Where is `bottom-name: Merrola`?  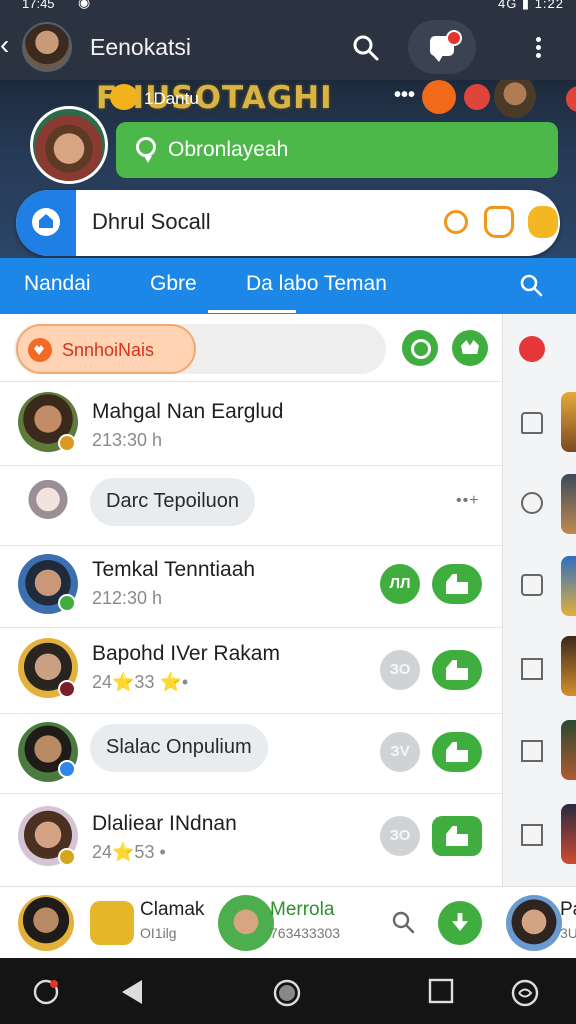 bottom-name: Merrola is located at coordinates (302, 909).